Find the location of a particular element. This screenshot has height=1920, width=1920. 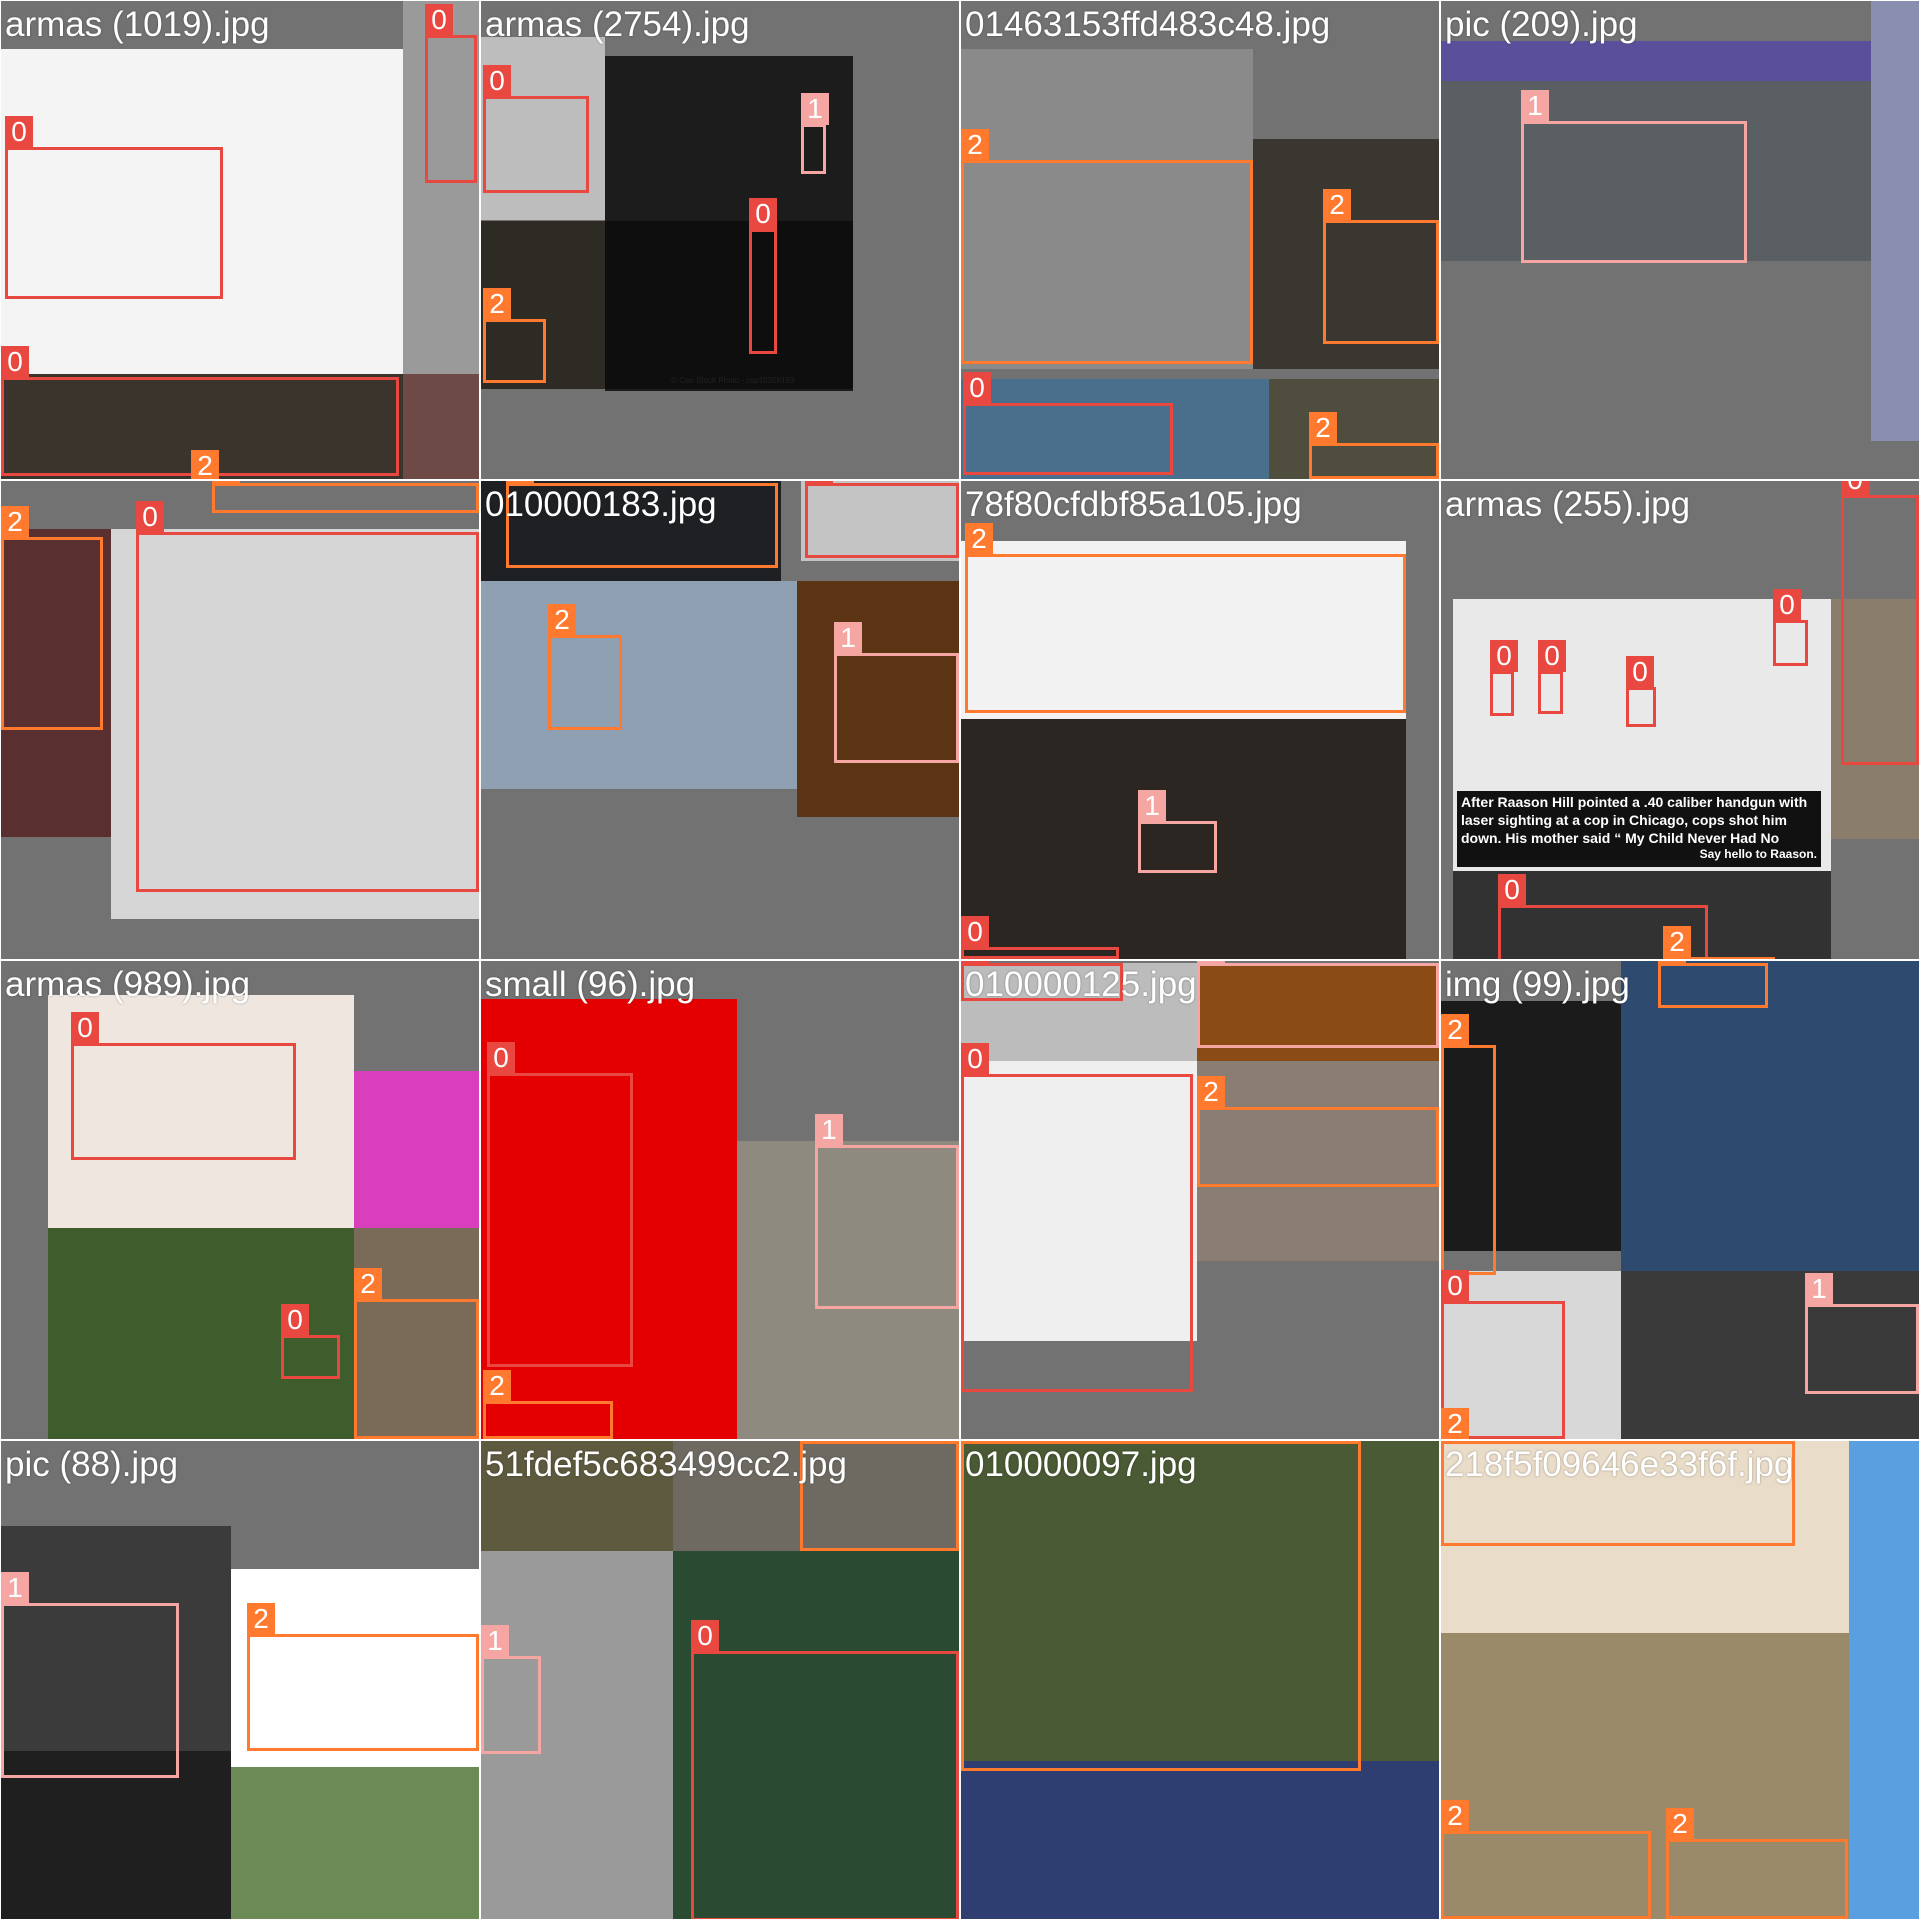

mosaic-tile: 1 pic (209).jpg is located at coordinates (1680, 240).